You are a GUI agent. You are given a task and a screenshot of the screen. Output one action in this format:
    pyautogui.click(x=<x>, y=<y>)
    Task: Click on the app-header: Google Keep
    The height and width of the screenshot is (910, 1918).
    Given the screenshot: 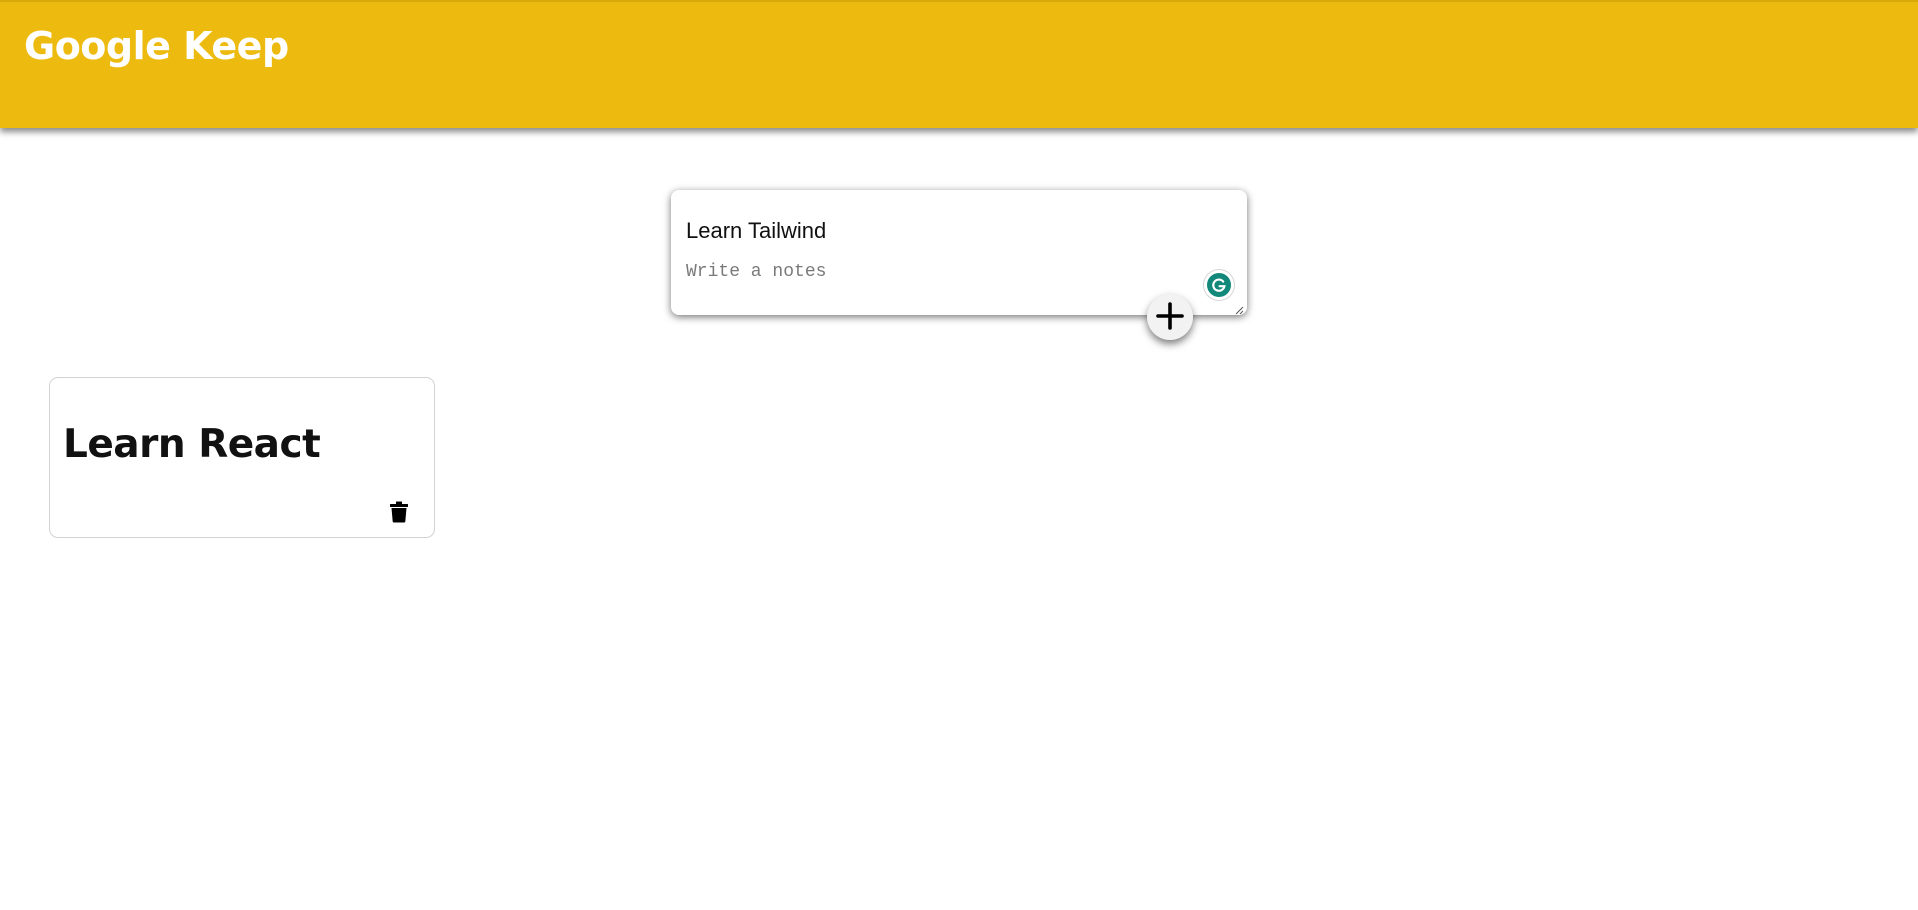 What is the action you would take?
    pyautogui.click(x=959, y=64)
    